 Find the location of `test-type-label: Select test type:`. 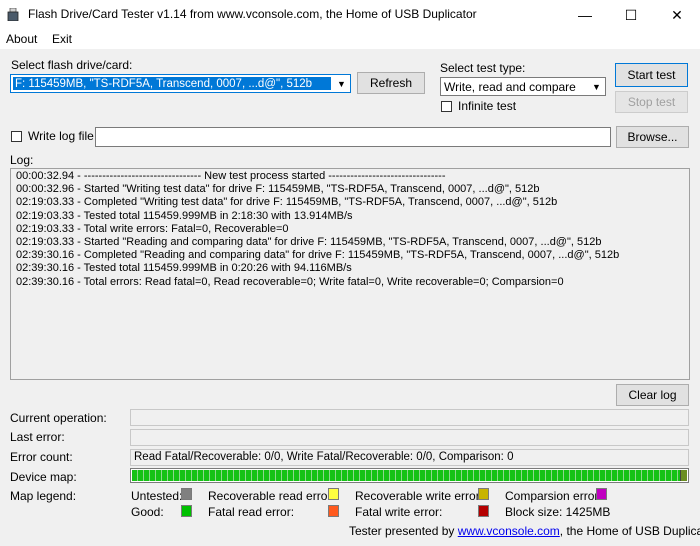

test-type-label: Select test type: is located at coordinates (483, 68).